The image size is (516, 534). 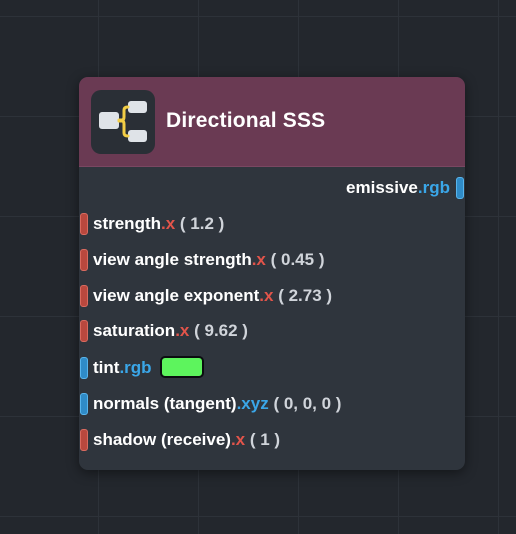 I want to click on input-port-shadow-receive, so click(x=84, y=440).